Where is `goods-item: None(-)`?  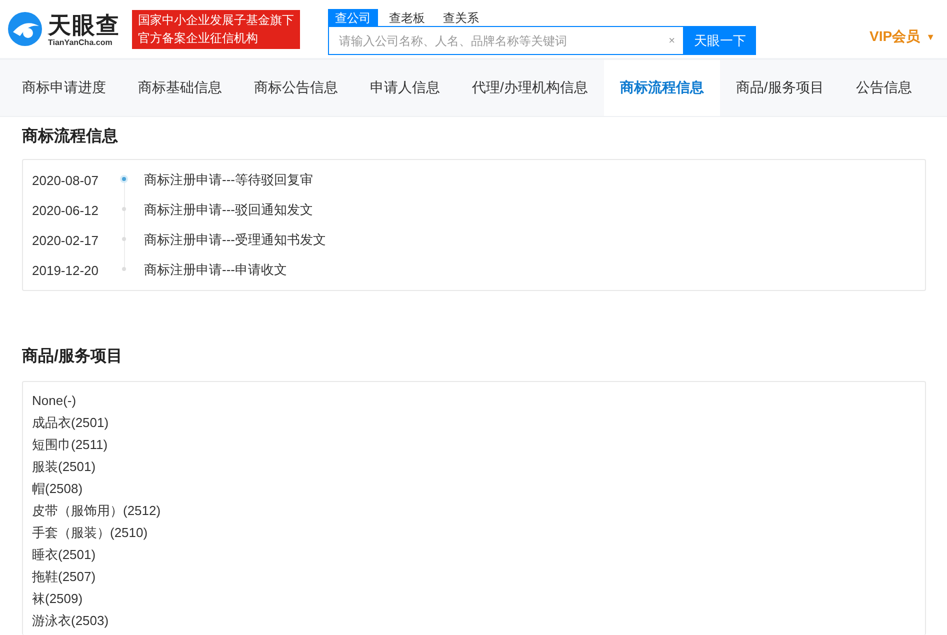 goods-item: None(-) is located at coordinates (55, 401).